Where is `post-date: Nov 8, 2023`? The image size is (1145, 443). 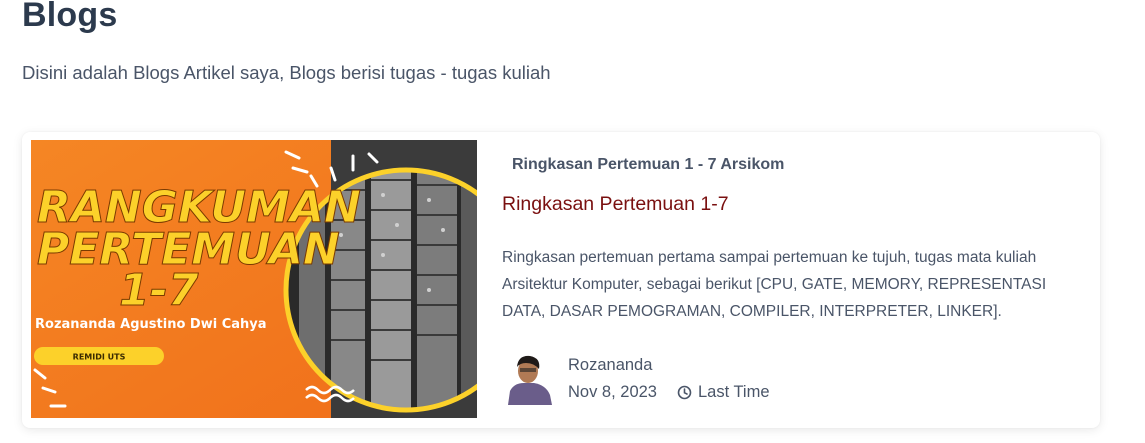 post-date: Nov 8, 2023 is located at coordinates (612, 392).